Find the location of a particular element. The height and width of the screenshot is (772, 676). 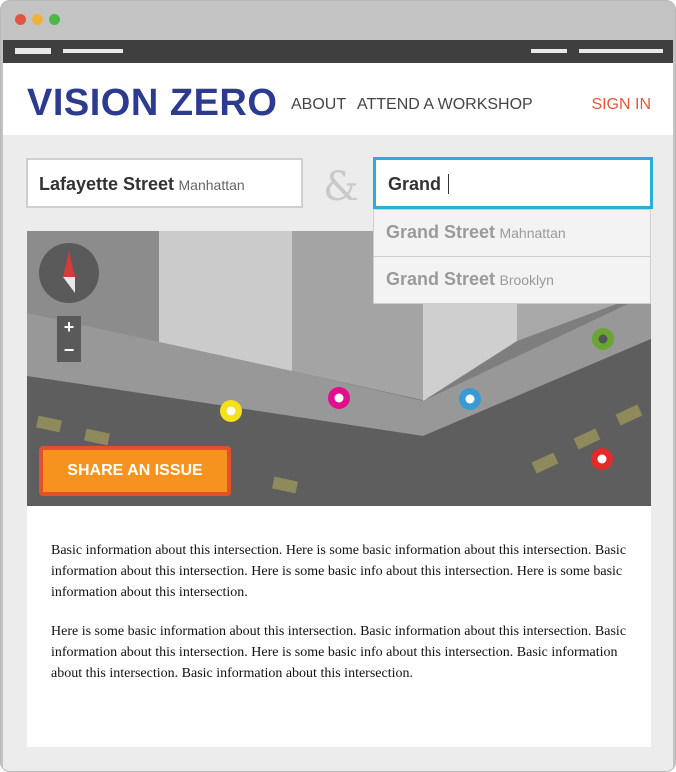

zoom-out-button: − is located at coordinates (69, 350).